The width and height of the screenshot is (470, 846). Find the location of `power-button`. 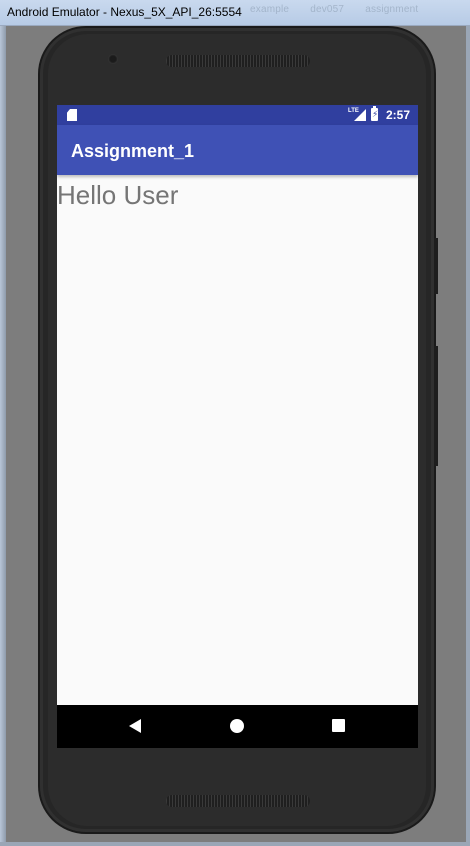

power-button is located at coordinates (436, 266).